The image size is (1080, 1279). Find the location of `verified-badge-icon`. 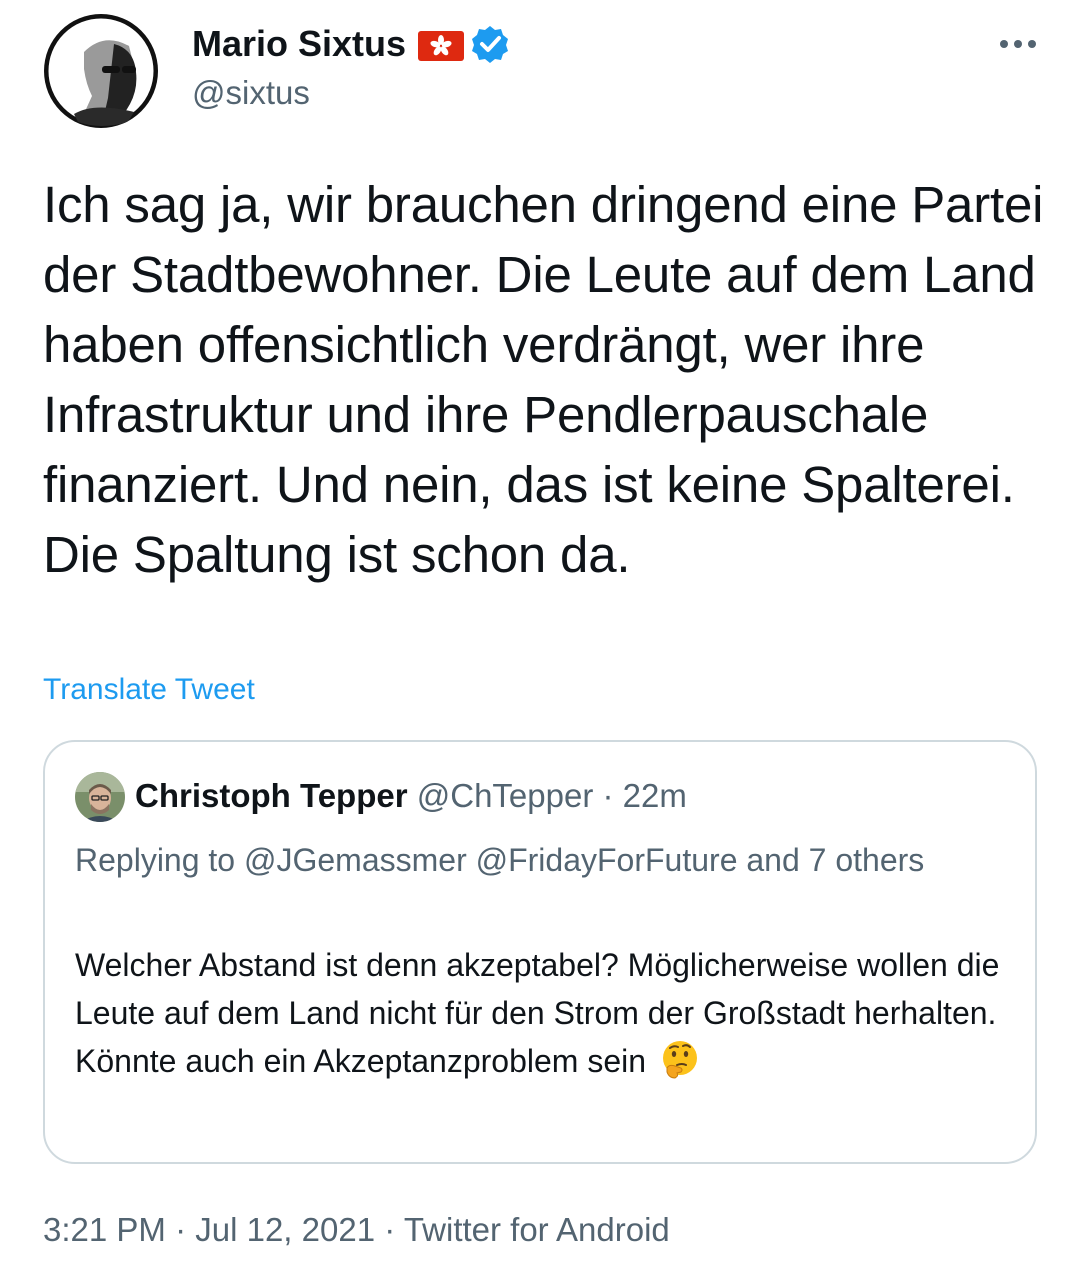

verified-badge-icon is located at coordinates (490, 44).